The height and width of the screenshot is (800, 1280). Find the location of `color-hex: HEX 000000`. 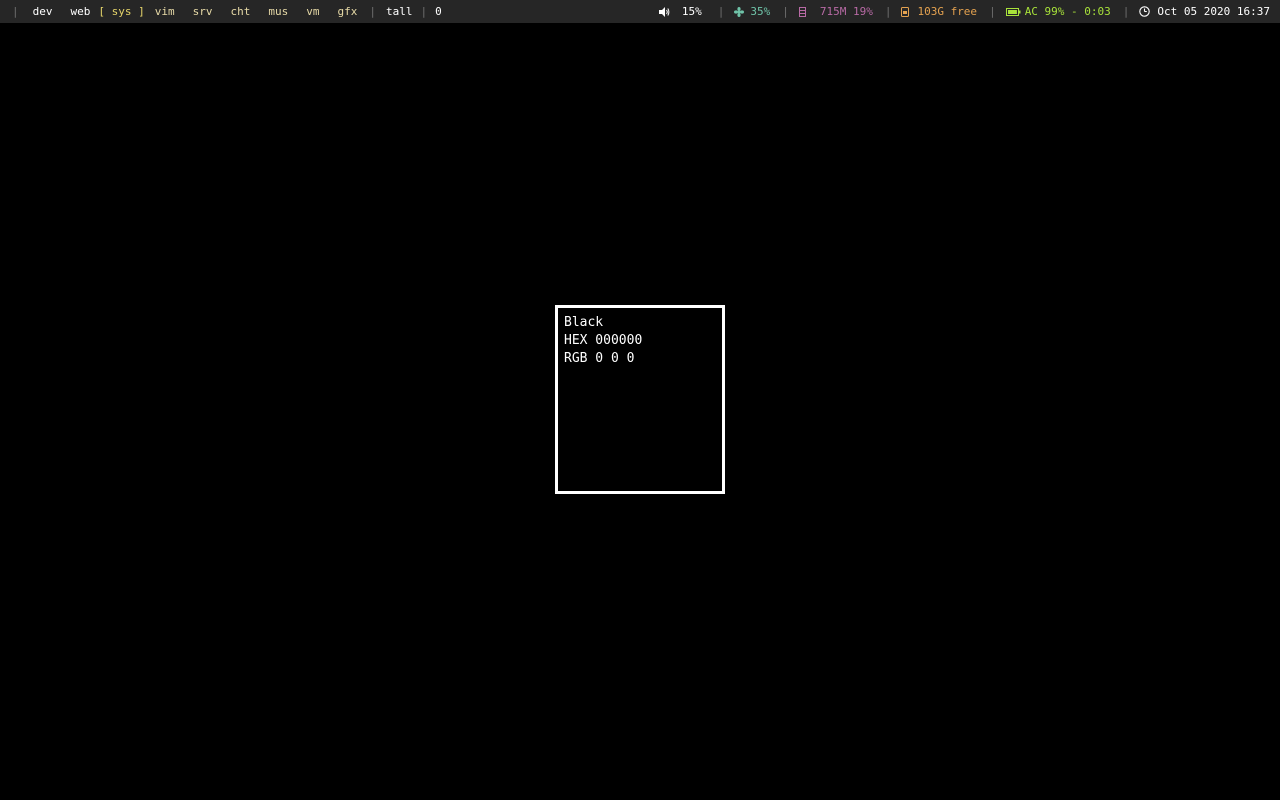

color-hex: HEX 000000 is located at coordinates (603, 340).